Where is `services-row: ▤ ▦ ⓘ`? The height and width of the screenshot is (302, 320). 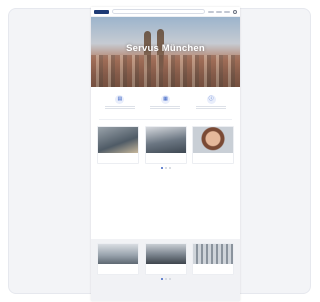
services-row: ▤ ▦ ⓘ is located at coordinates (165, 101).